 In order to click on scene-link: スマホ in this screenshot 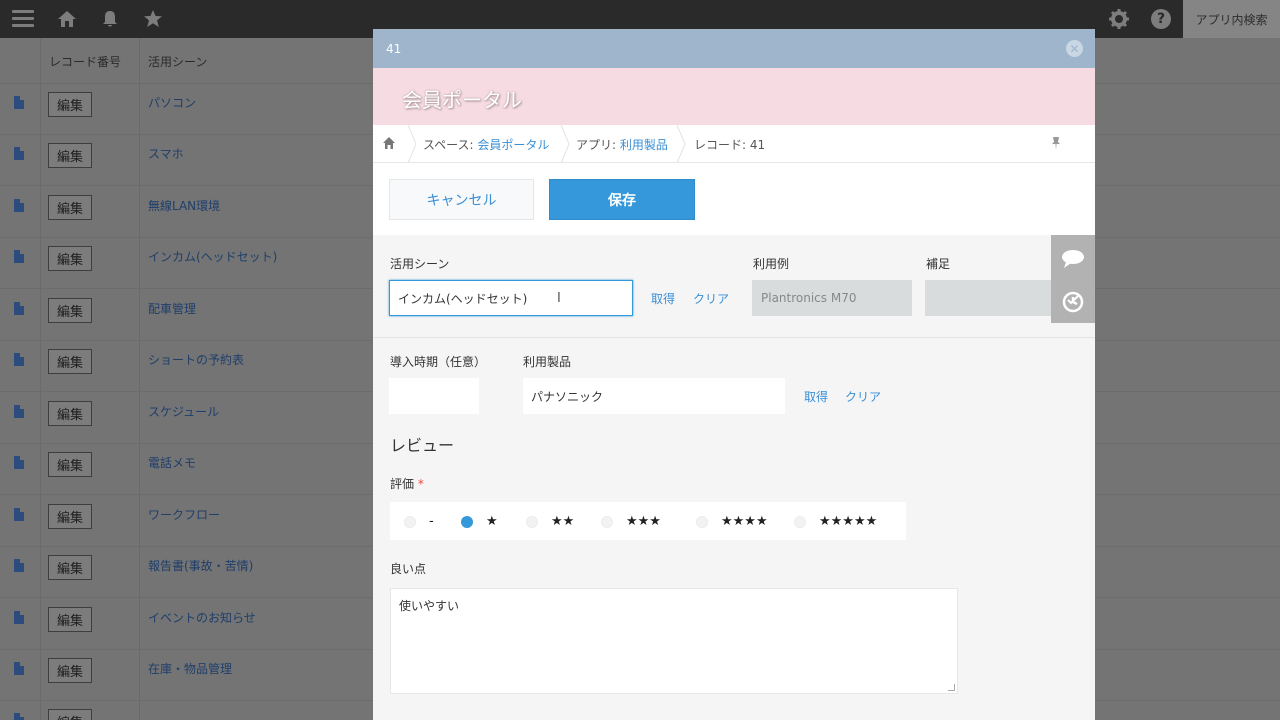, I will do `click(166, 153)`.